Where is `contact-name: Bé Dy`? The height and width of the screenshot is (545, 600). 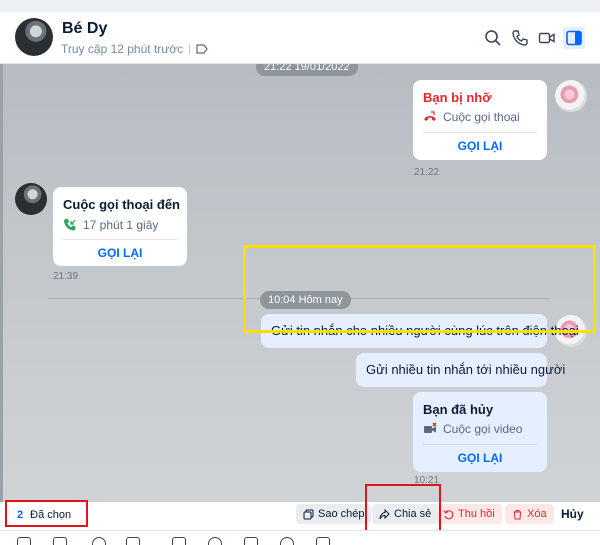 contact-name: Bé Dy is located at coordinates (84, 29).